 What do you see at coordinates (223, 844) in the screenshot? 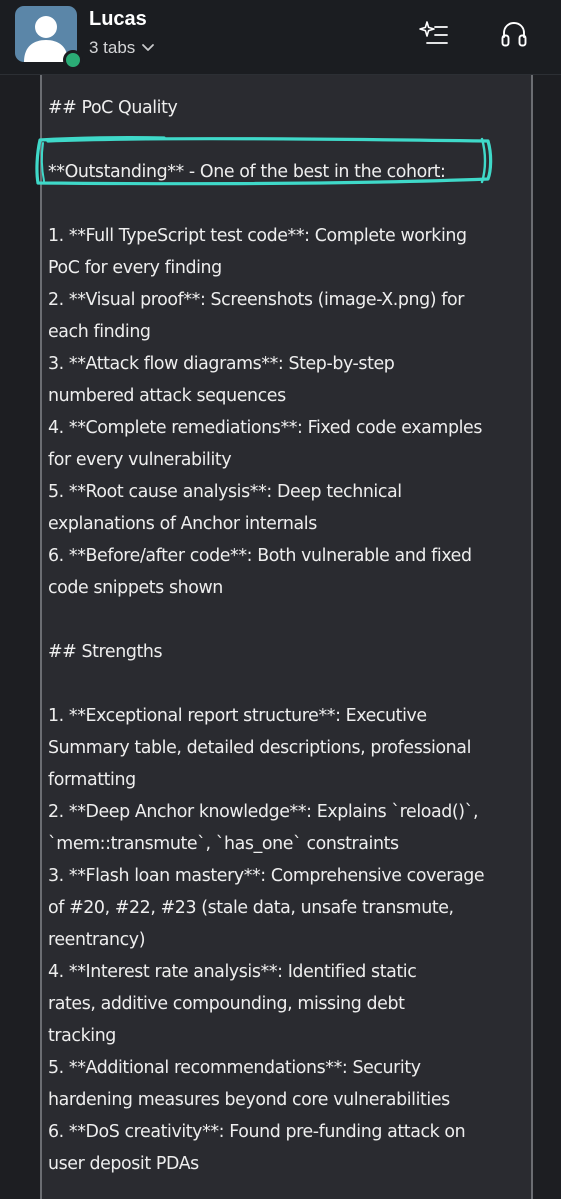
I see `document-line: `mem::transmute`, `has_one` constraints` at bounding box center [223, 844].